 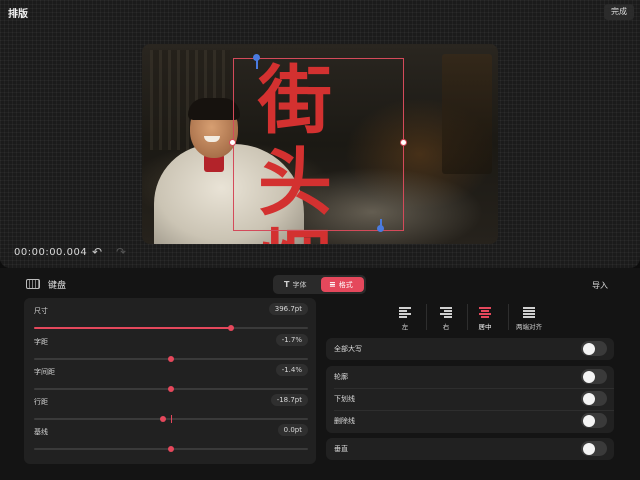 I want to click on toggle-label: 删除线, so click(x=344, y=421).